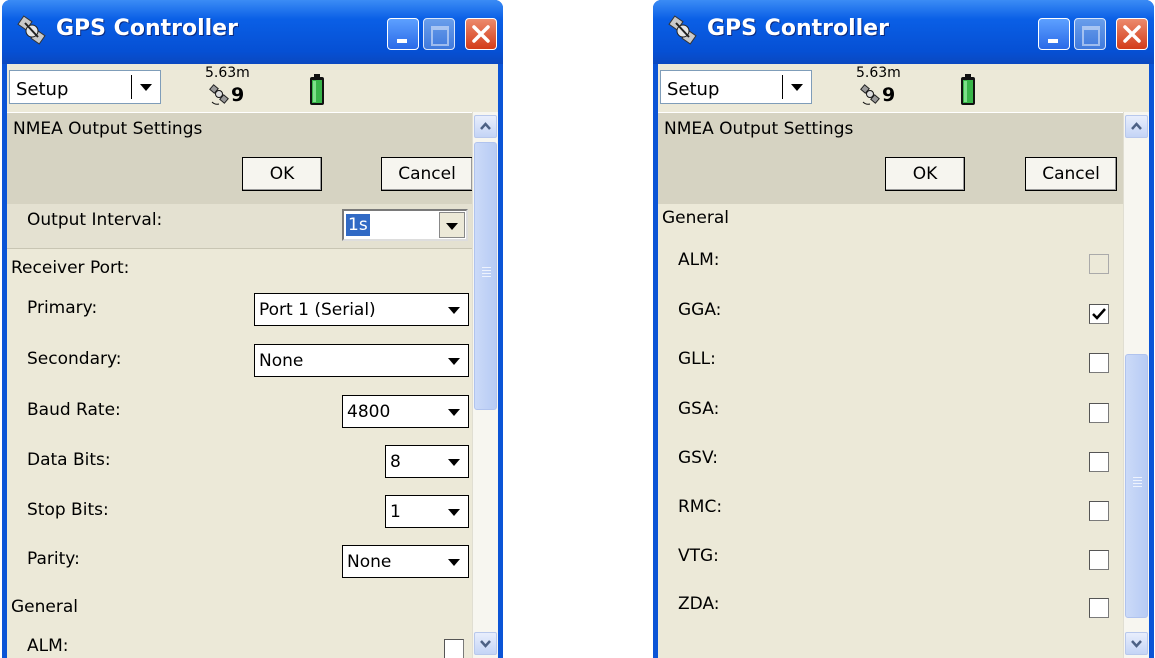 The image size is (1155, 658). I want to click on parity-value: None, so click(369, 562).